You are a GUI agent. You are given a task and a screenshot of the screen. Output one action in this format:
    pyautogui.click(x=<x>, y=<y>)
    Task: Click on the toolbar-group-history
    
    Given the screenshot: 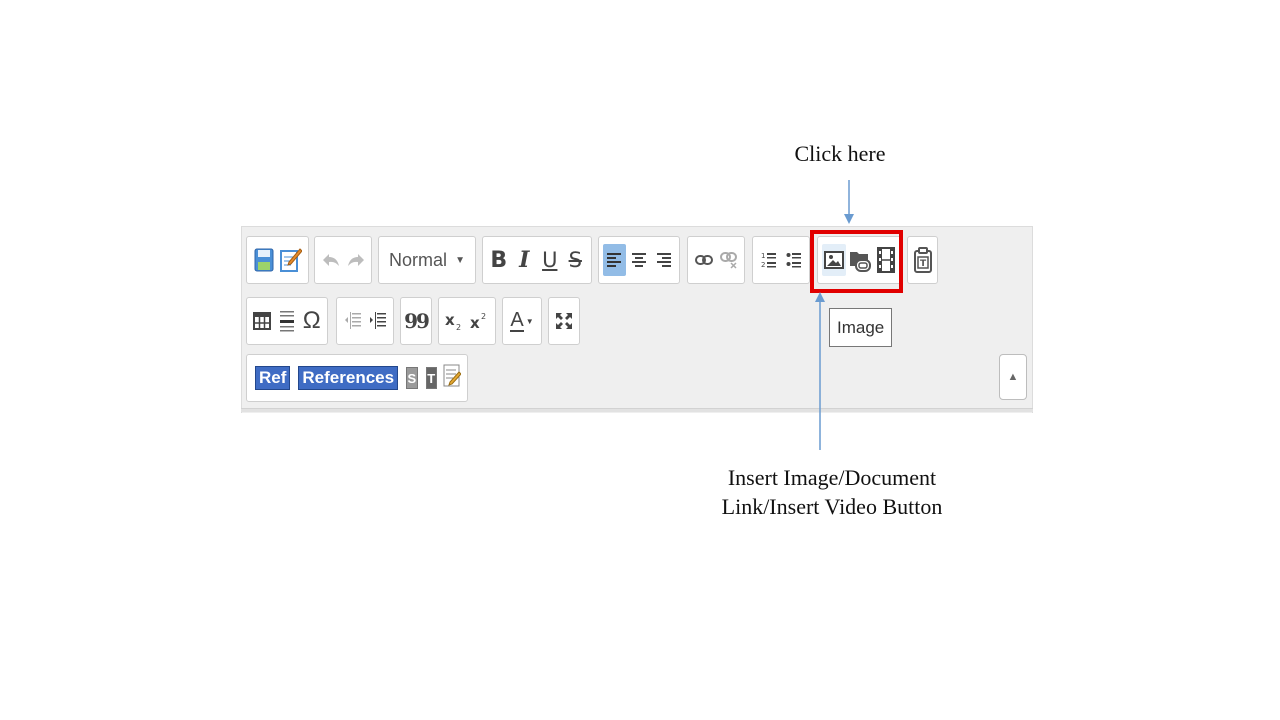 What is the action you would take?
    pyautogui.click(x=343, y=260)
    